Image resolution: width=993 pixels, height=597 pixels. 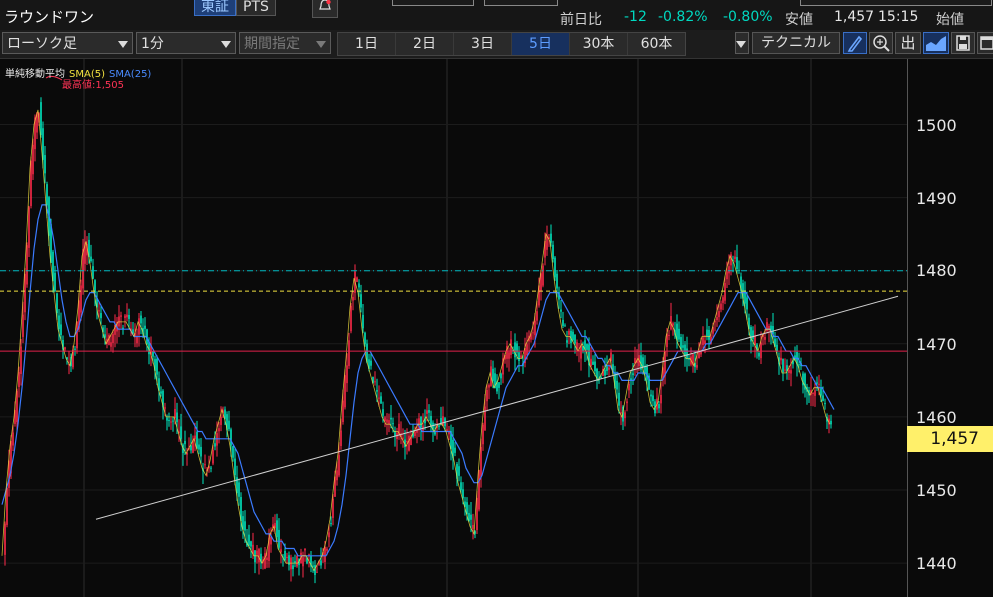 What do you see at coordinates (256, 8) in the screenshot?
I see `tab-pts: PTS` at bounding box center [256, 8].